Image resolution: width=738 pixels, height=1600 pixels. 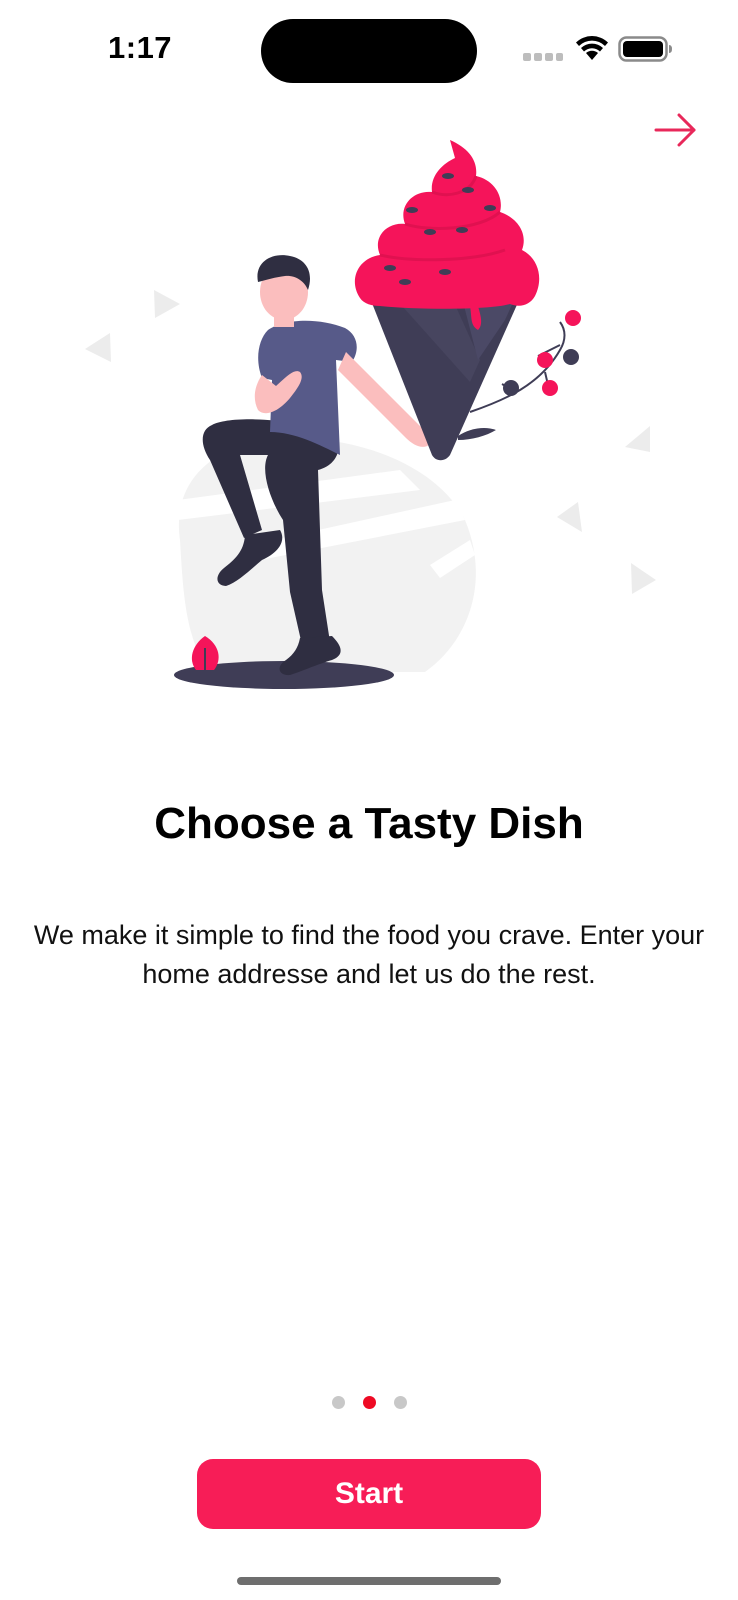 I want to click on cellular-signal-icon, so click(x=543, y=57).